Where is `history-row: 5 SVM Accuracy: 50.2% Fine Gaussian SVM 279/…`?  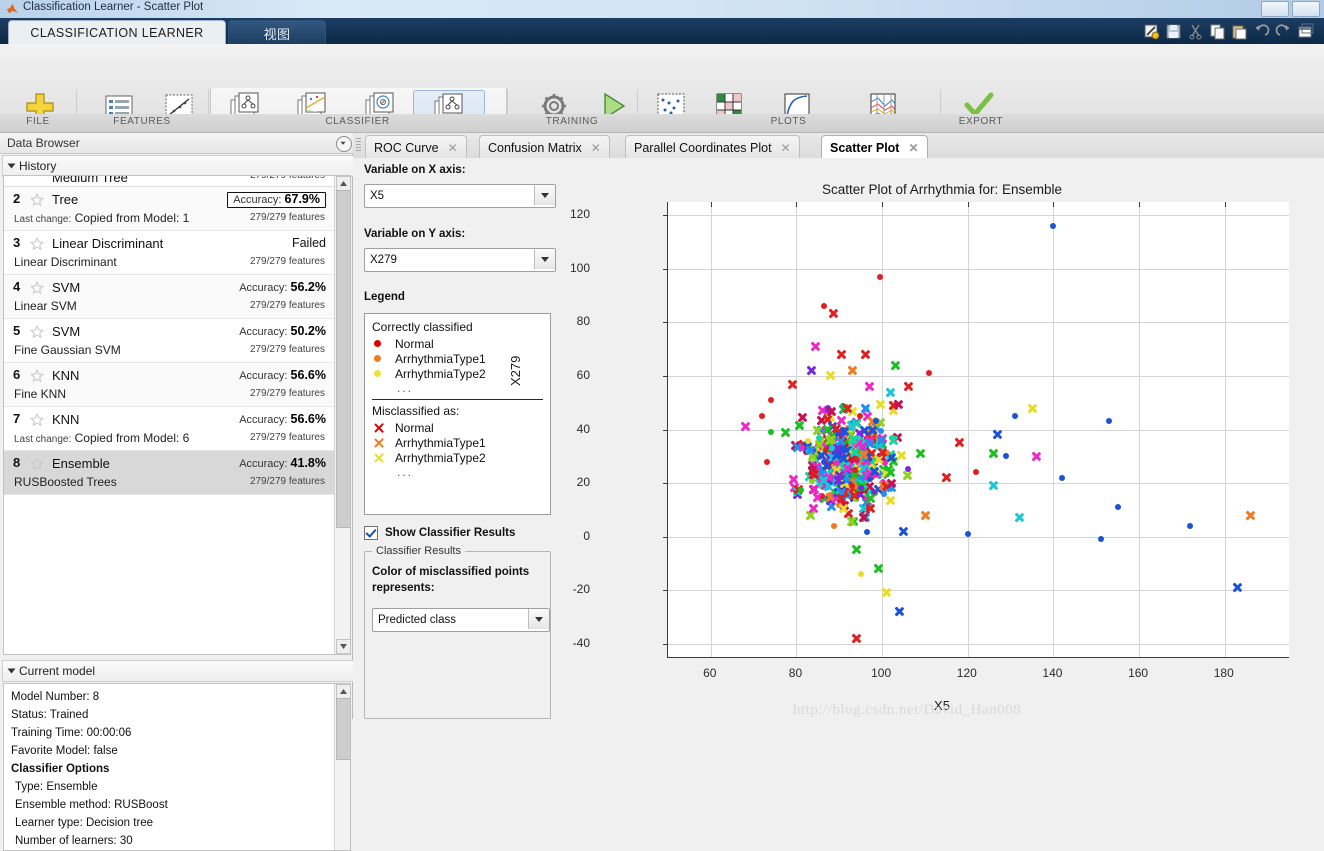 history-row: 5 SVM Accuracy: 50.2% Fine Gaussian SVM 279/… is located at coordinates (169, 341).